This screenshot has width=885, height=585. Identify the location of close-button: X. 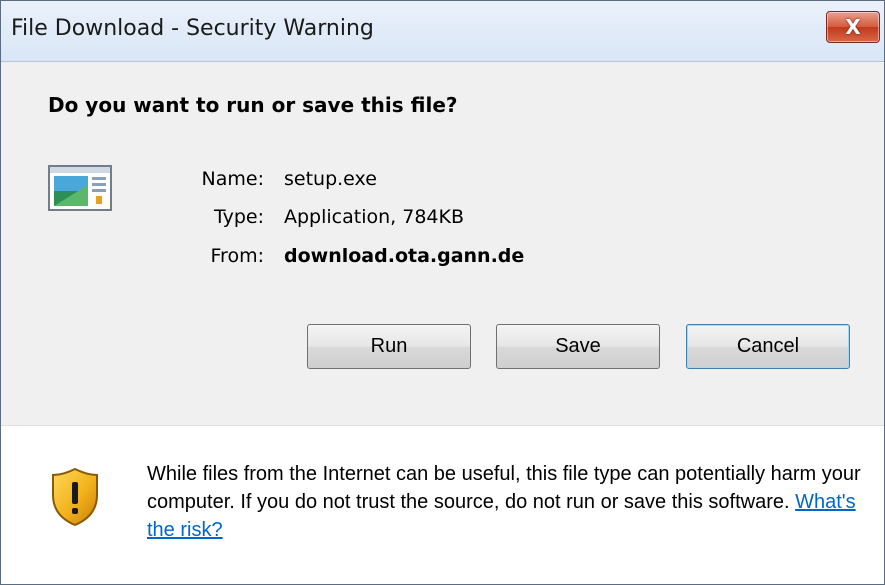
(853, 27).